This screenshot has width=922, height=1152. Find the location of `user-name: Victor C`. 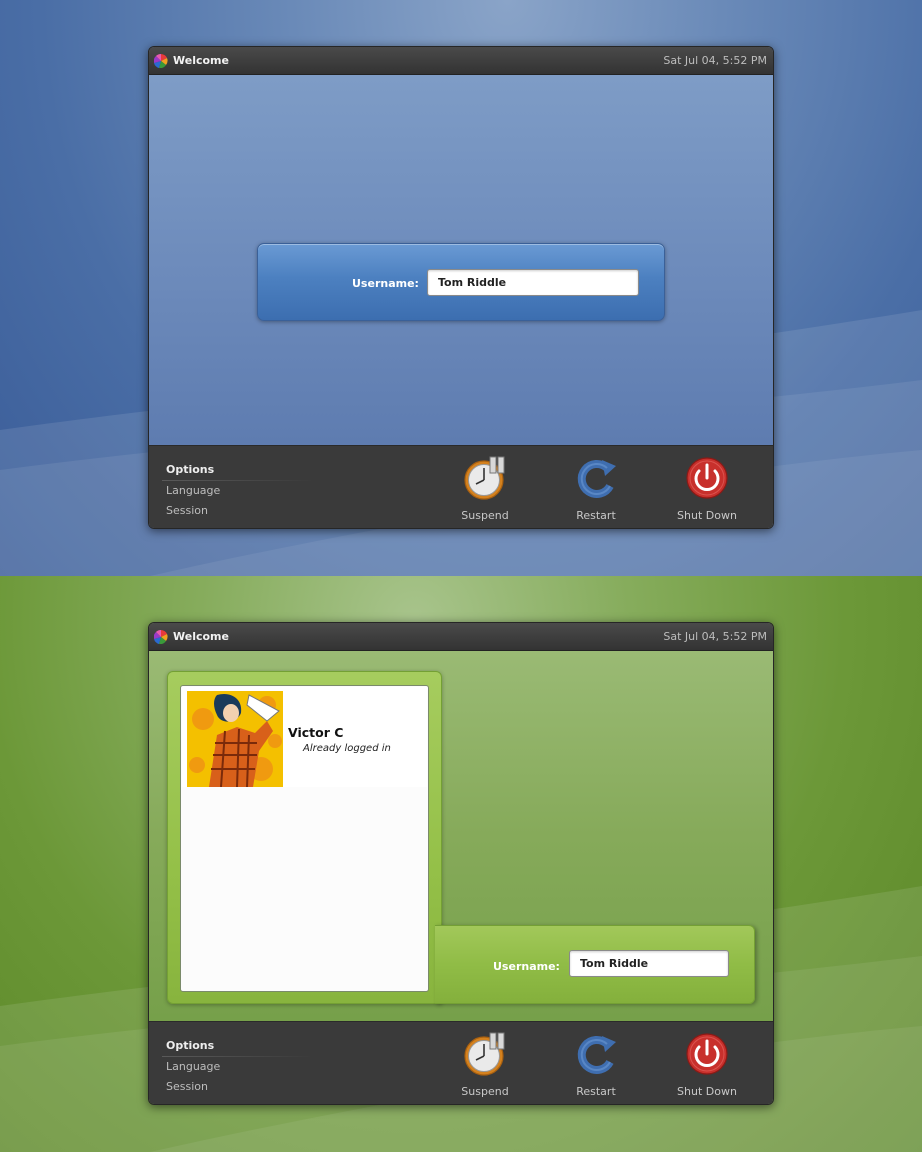

user-name: Victor C is located at coordinates (316, 732).